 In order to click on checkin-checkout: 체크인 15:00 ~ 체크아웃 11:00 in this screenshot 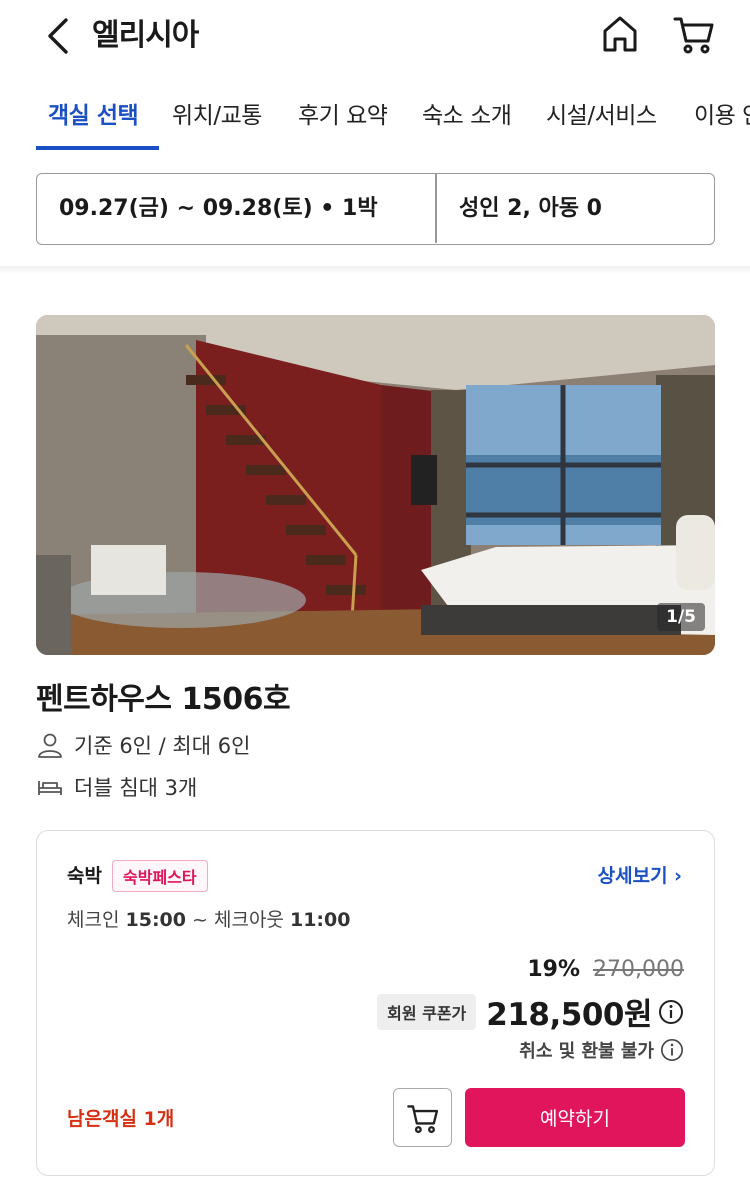, I will do `click(208, 918)`.